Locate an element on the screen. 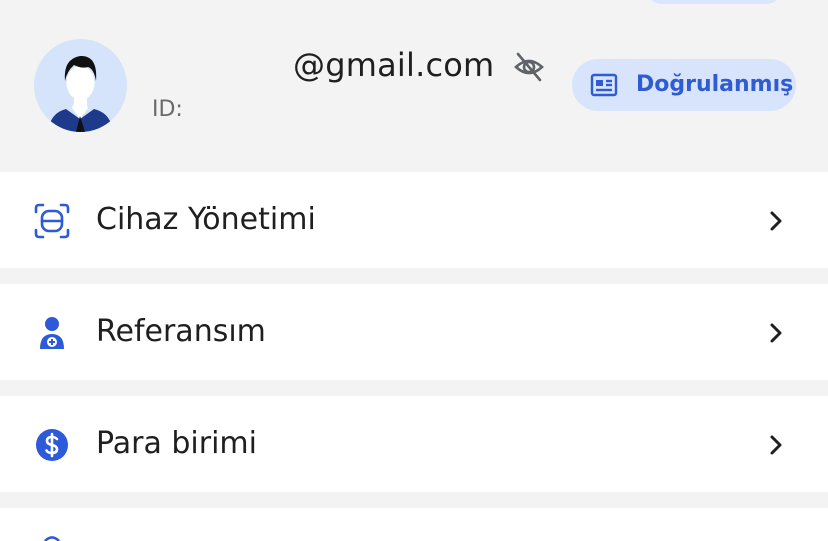 The width and height of the screenshot is (828, 541). device-management-icon is located at coordinates (52, 221).